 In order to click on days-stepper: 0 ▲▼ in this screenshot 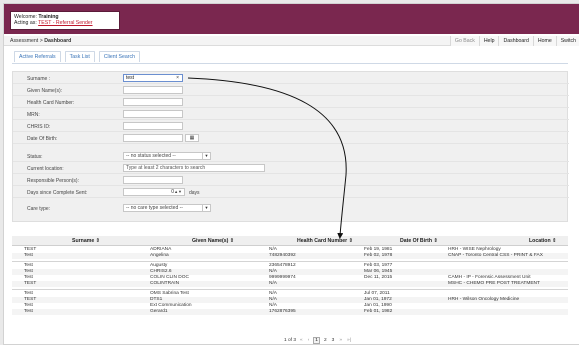, I will do `click(154, 192)`.